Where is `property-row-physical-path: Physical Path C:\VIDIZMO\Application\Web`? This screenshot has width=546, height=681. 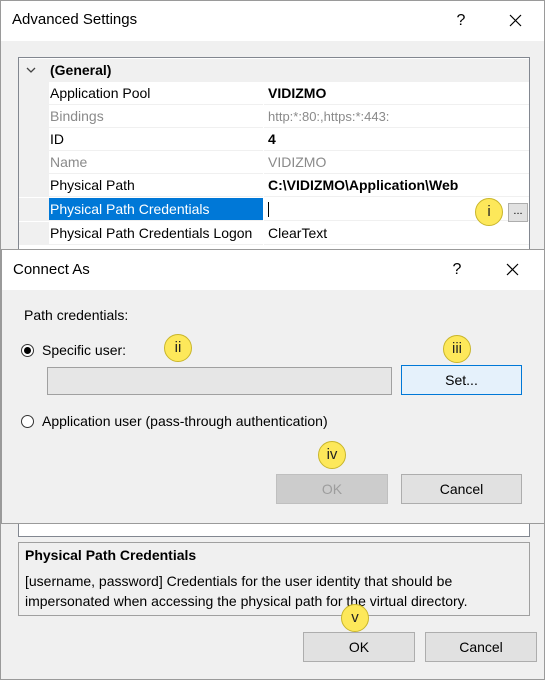 property-row-physical-path: Physical Path C:\VIDIZMO\Application\Web is located at coordinates (274, 185).